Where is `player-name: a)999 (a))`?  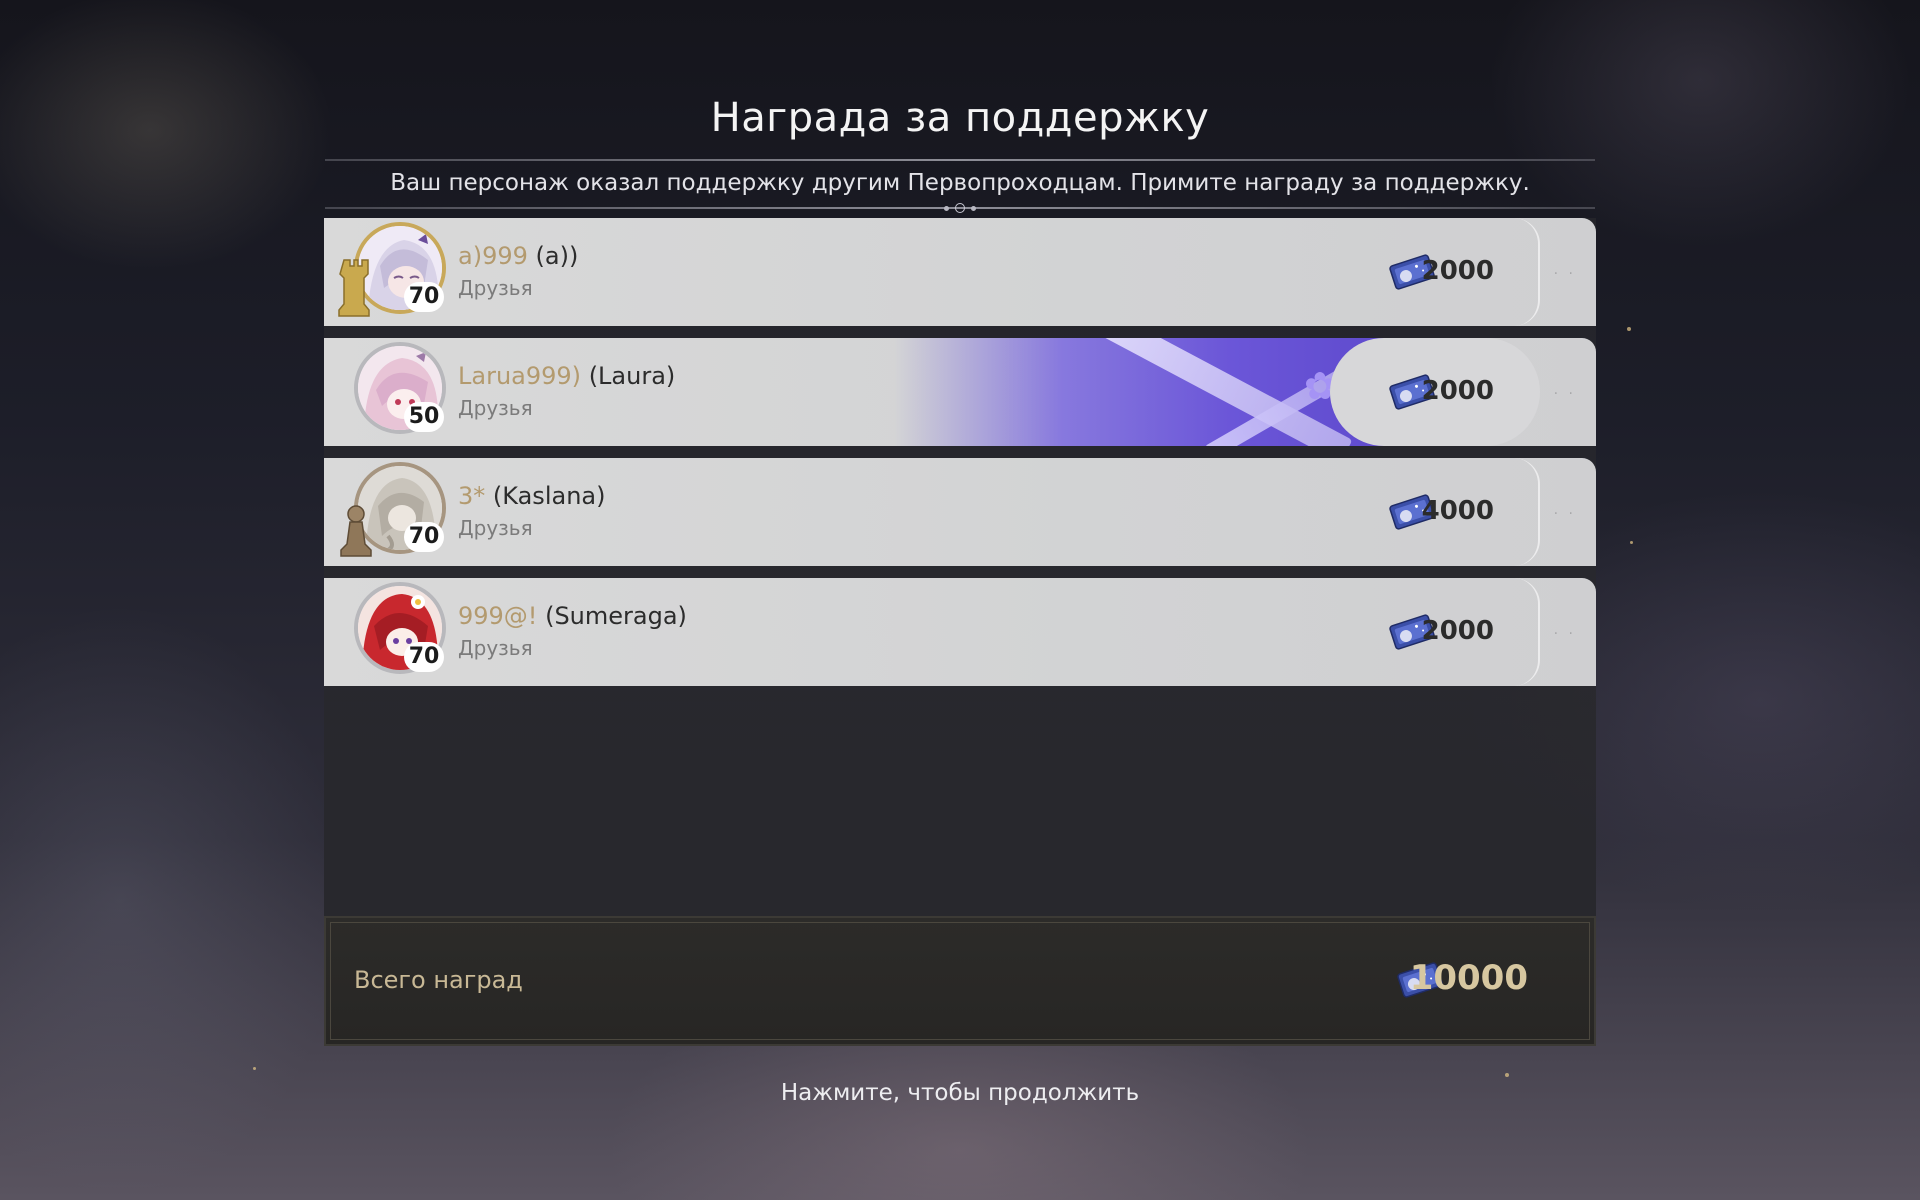
player-name: a)999 (a)) is located at coordinates (518, 256).